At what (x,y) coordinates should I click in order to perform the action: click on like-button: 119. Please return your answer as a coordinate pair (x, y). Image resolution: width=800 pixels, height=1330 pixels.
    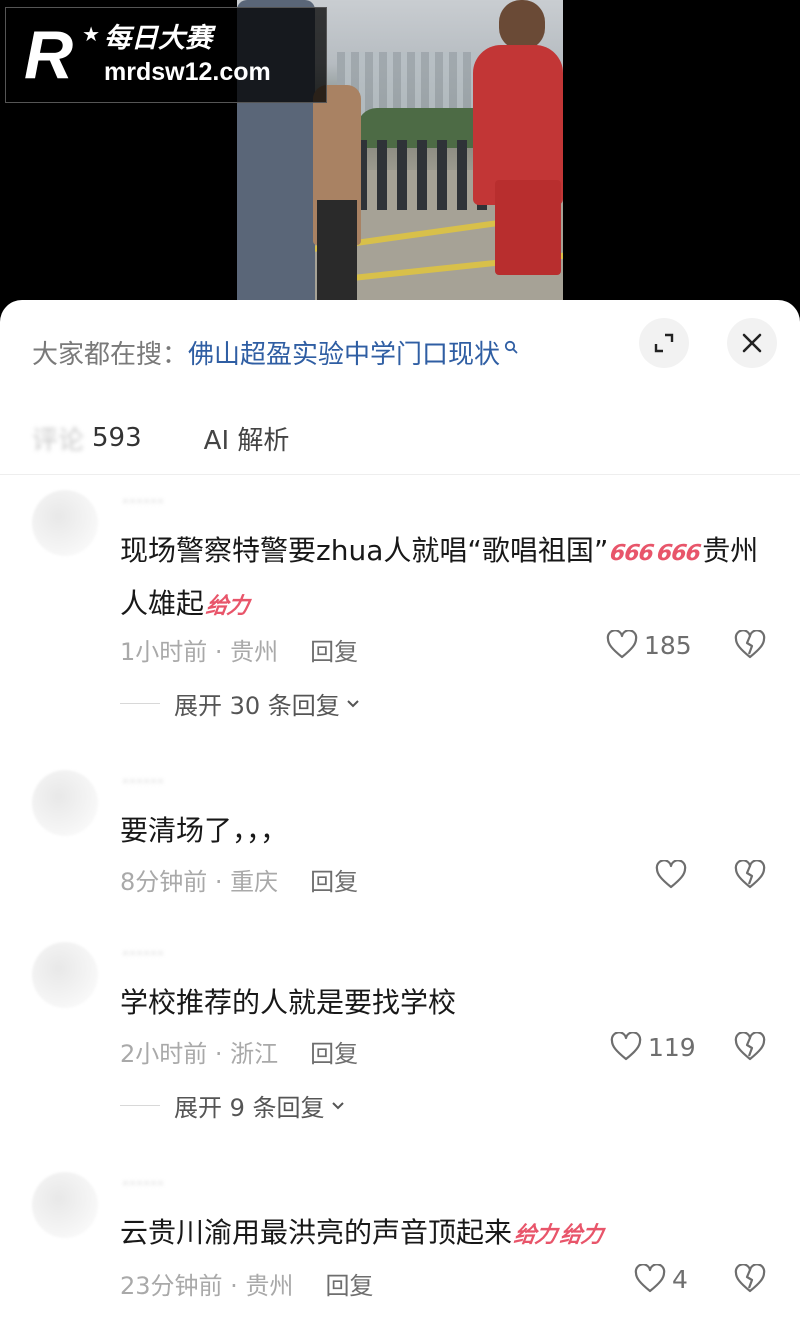
    Looking at the image, I should click on (653, 1047).